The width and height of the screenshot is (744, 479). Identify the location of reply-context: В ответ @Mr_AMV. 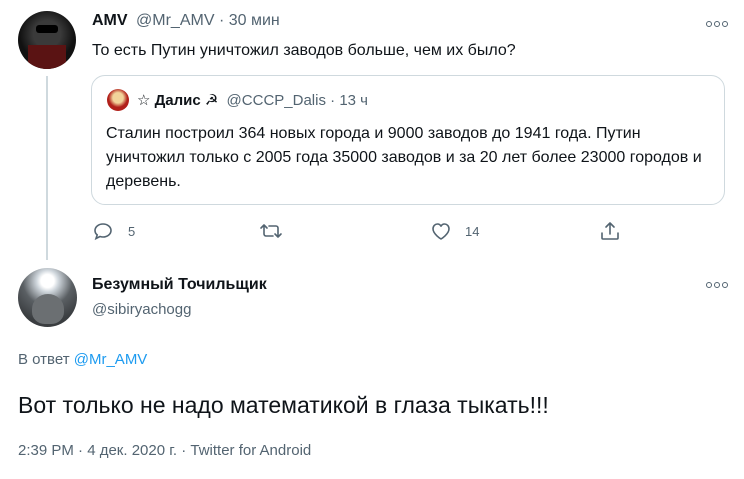
(82, 359).